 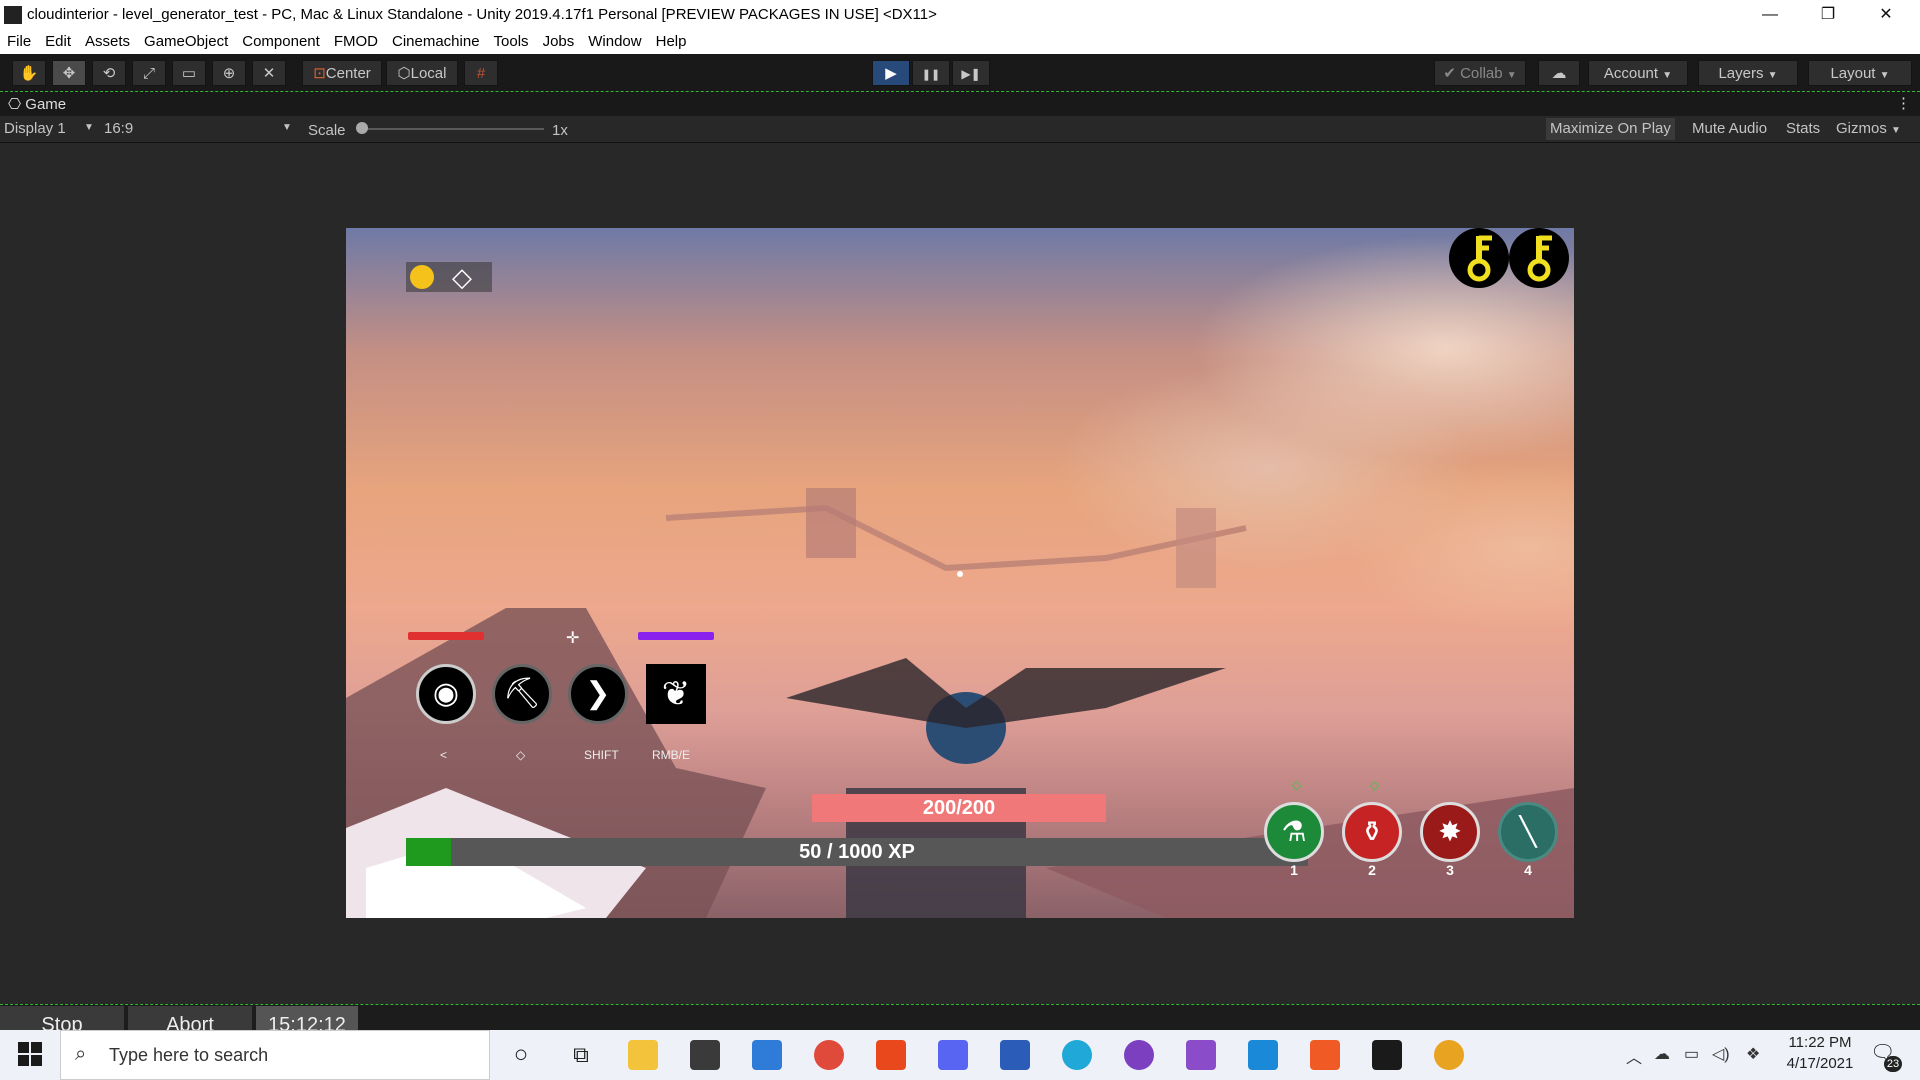 I want to click on gizmos-dropdown: Gizmos ▼, so click(x=1868, y=129).